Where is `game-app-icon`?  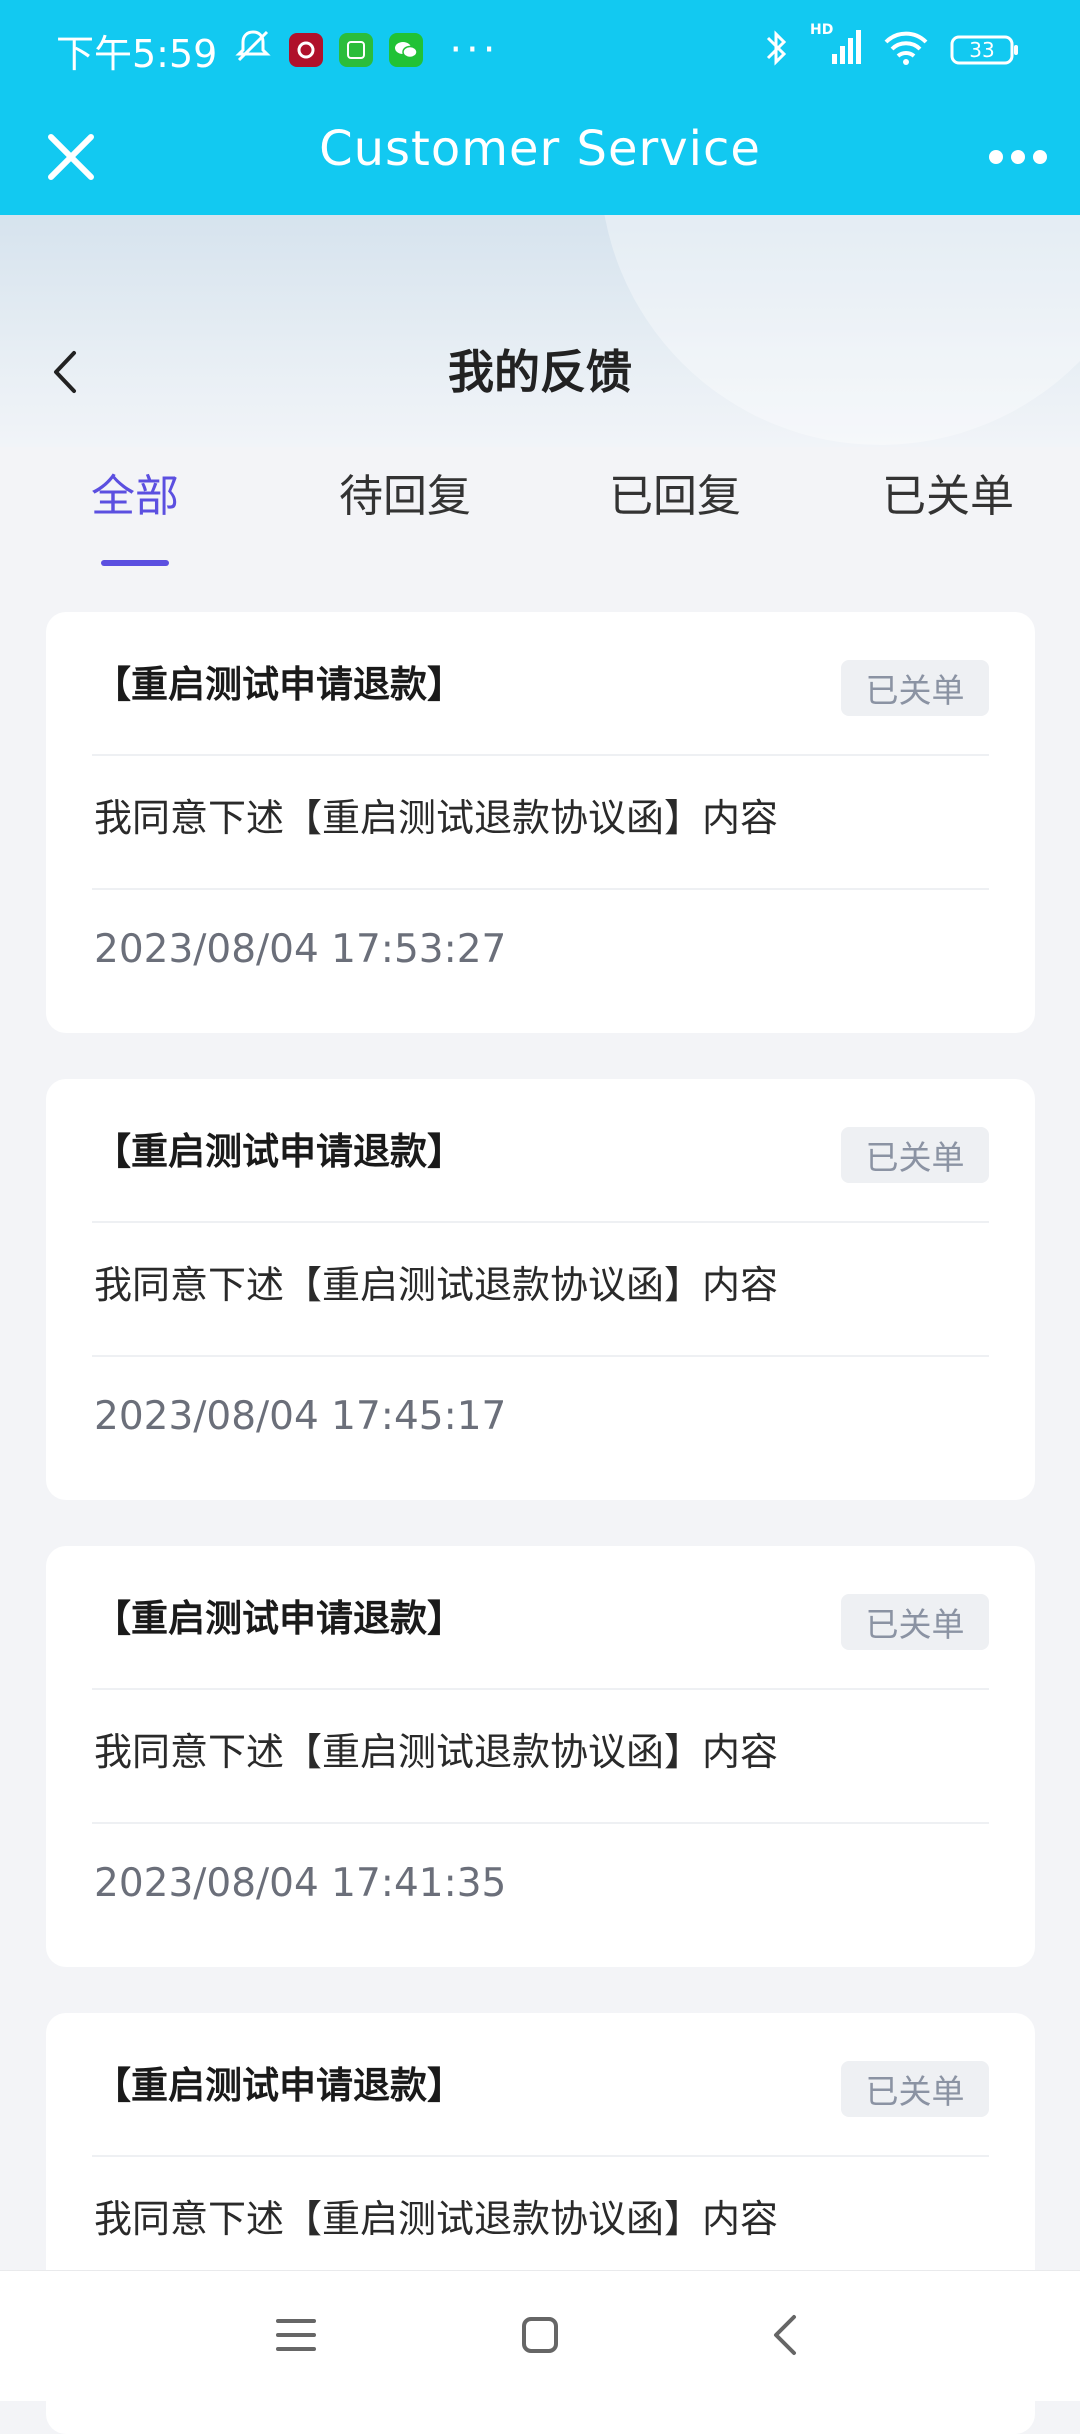 game-app-icon is located at coordinates (356, 50).